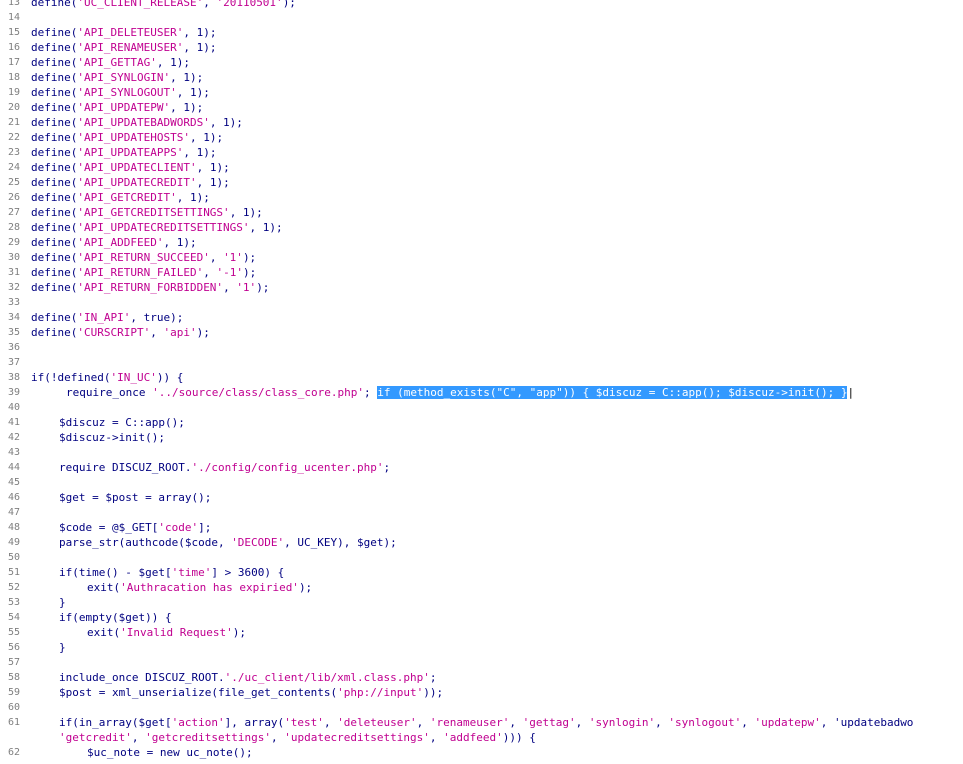 The height and width of the screenshot is (764, 963). I want to click on line-number: 56, so click(13, 647).